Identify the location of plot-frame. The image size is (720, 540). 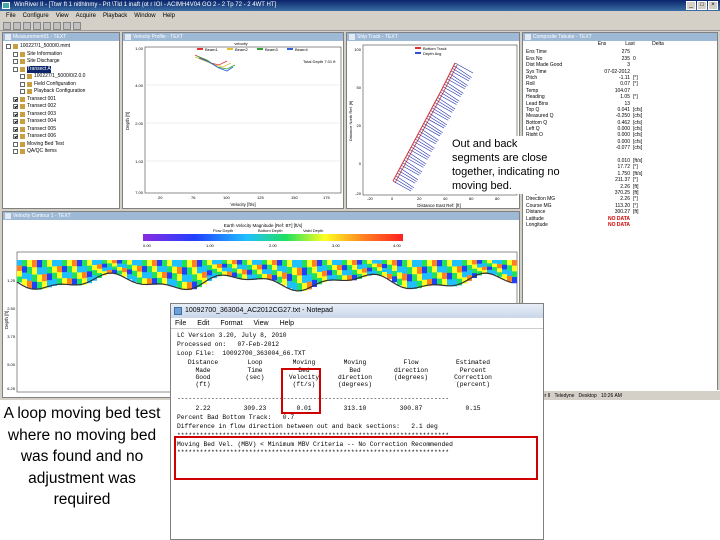
(243, 120).